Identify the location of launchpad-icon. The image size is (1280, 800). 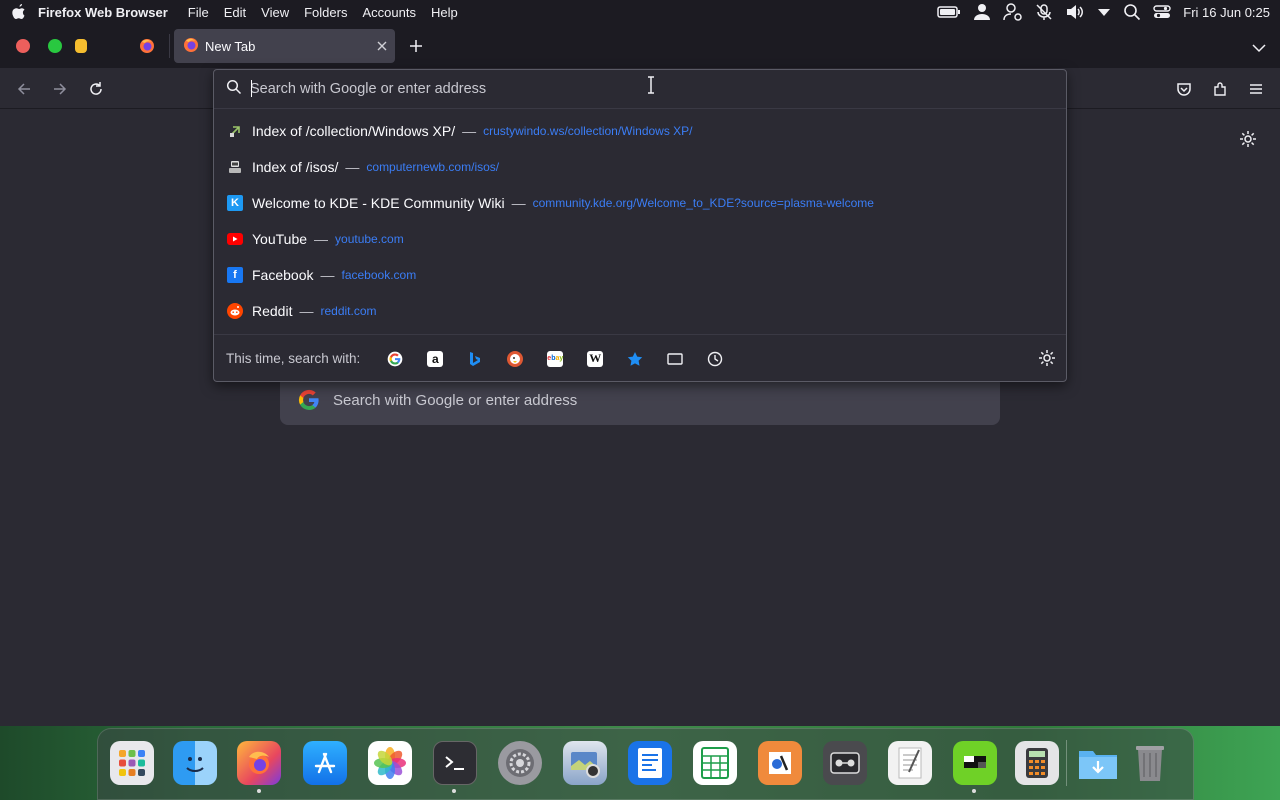
(132, 763).